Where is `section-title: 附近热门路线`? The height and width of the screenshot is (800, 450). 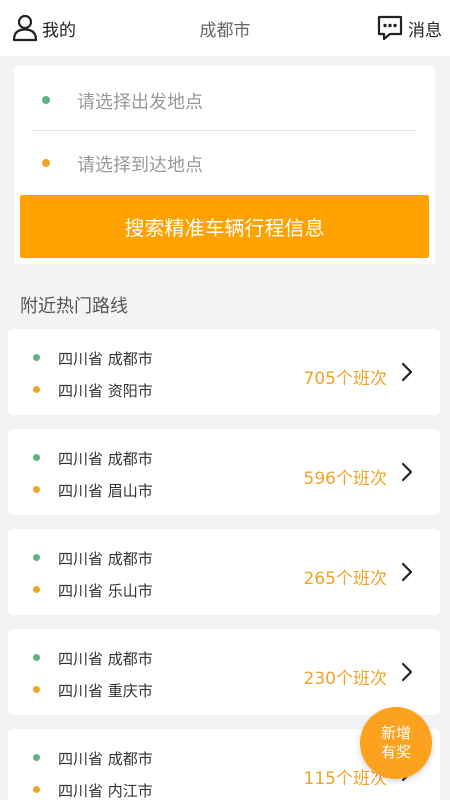 section-title: 附近热门路线 is located at coordinates (74, 306).